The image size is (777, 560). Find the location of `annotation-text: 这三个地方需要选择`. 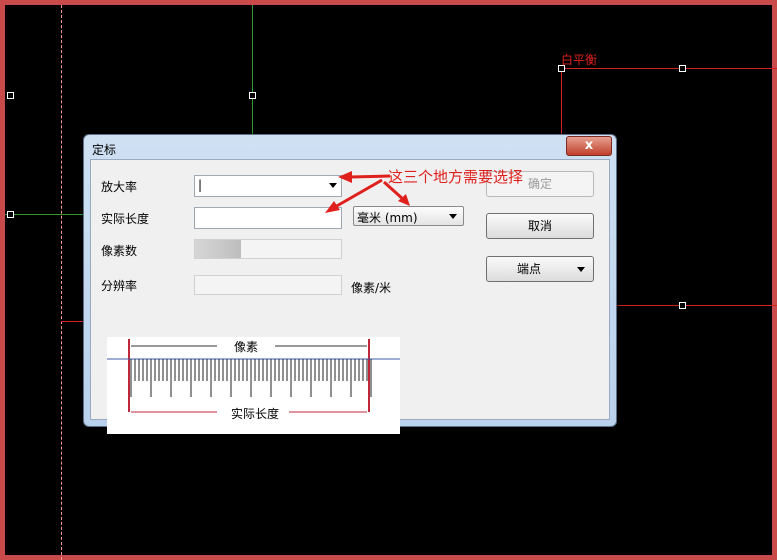

annotation-text: 这三个地方需要选择 is located at coordinates (456, 177).